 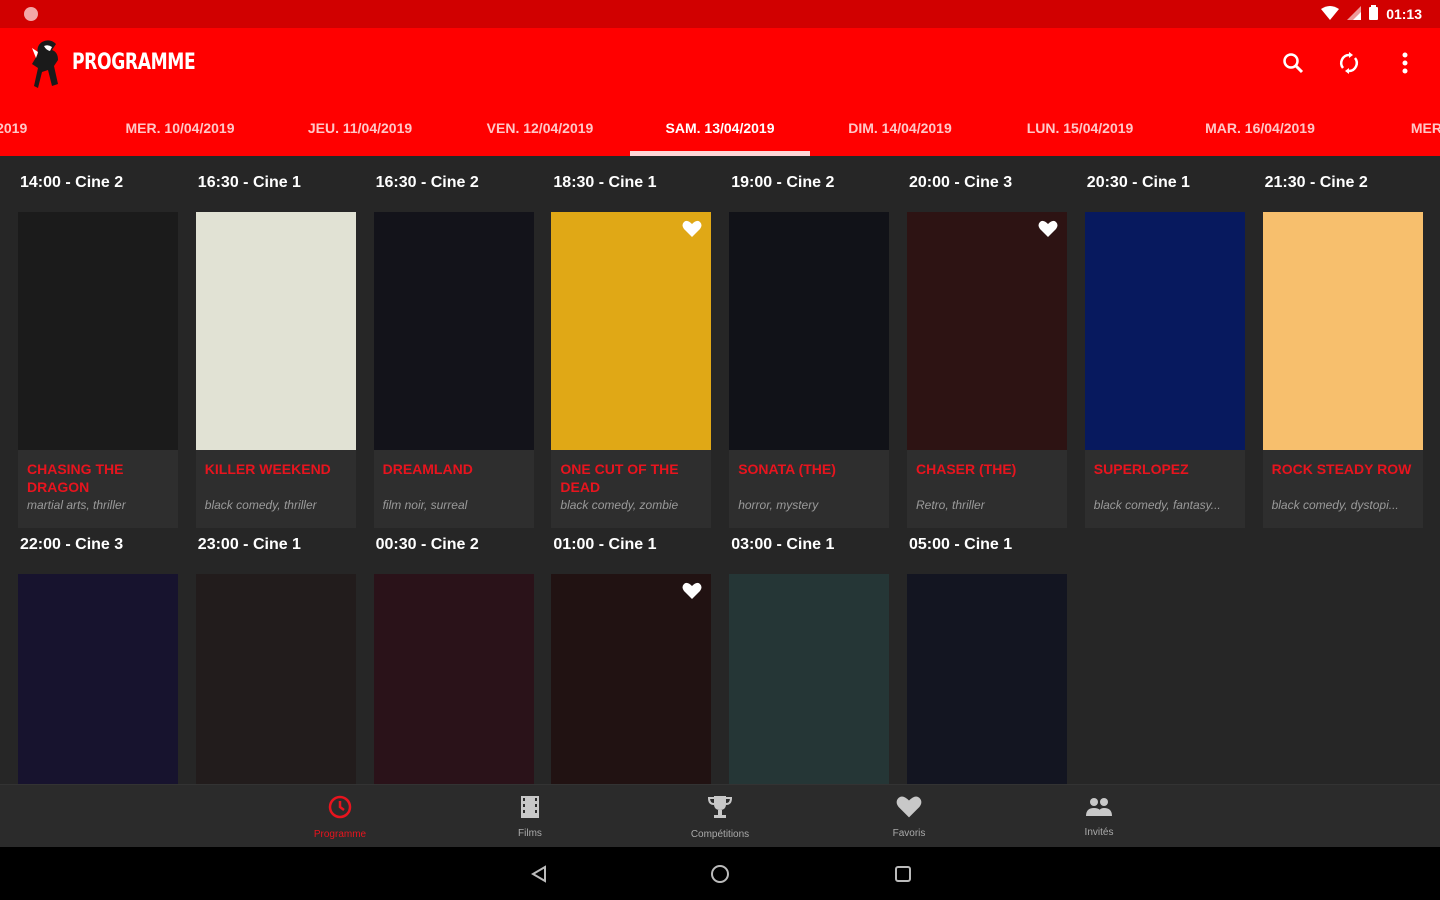 What do you see at coordinates (1354, 14) in the screenshot?
I see `signal-icon` at bounding box center [1354, 14].